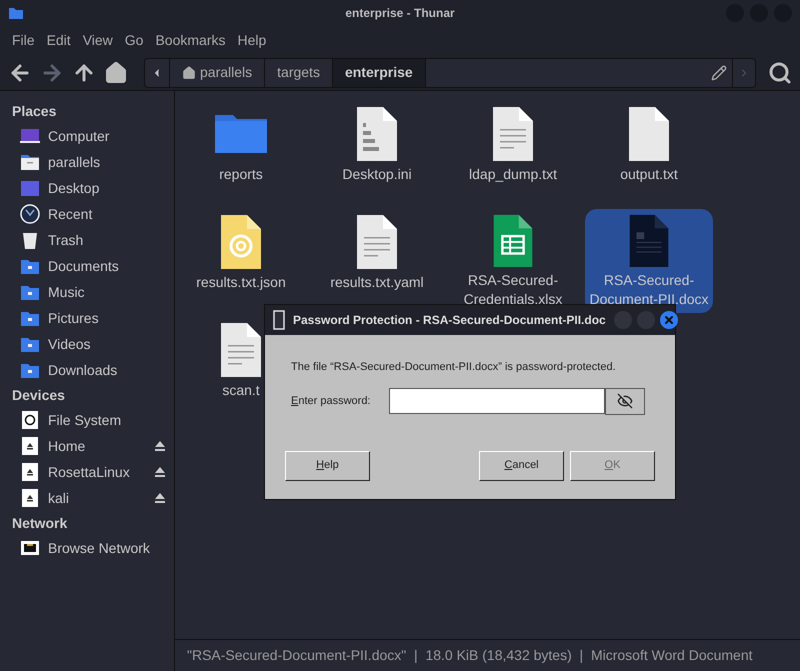 This screenshot has height=671, width=800. I want to click on close-icon, so click(668, 320).